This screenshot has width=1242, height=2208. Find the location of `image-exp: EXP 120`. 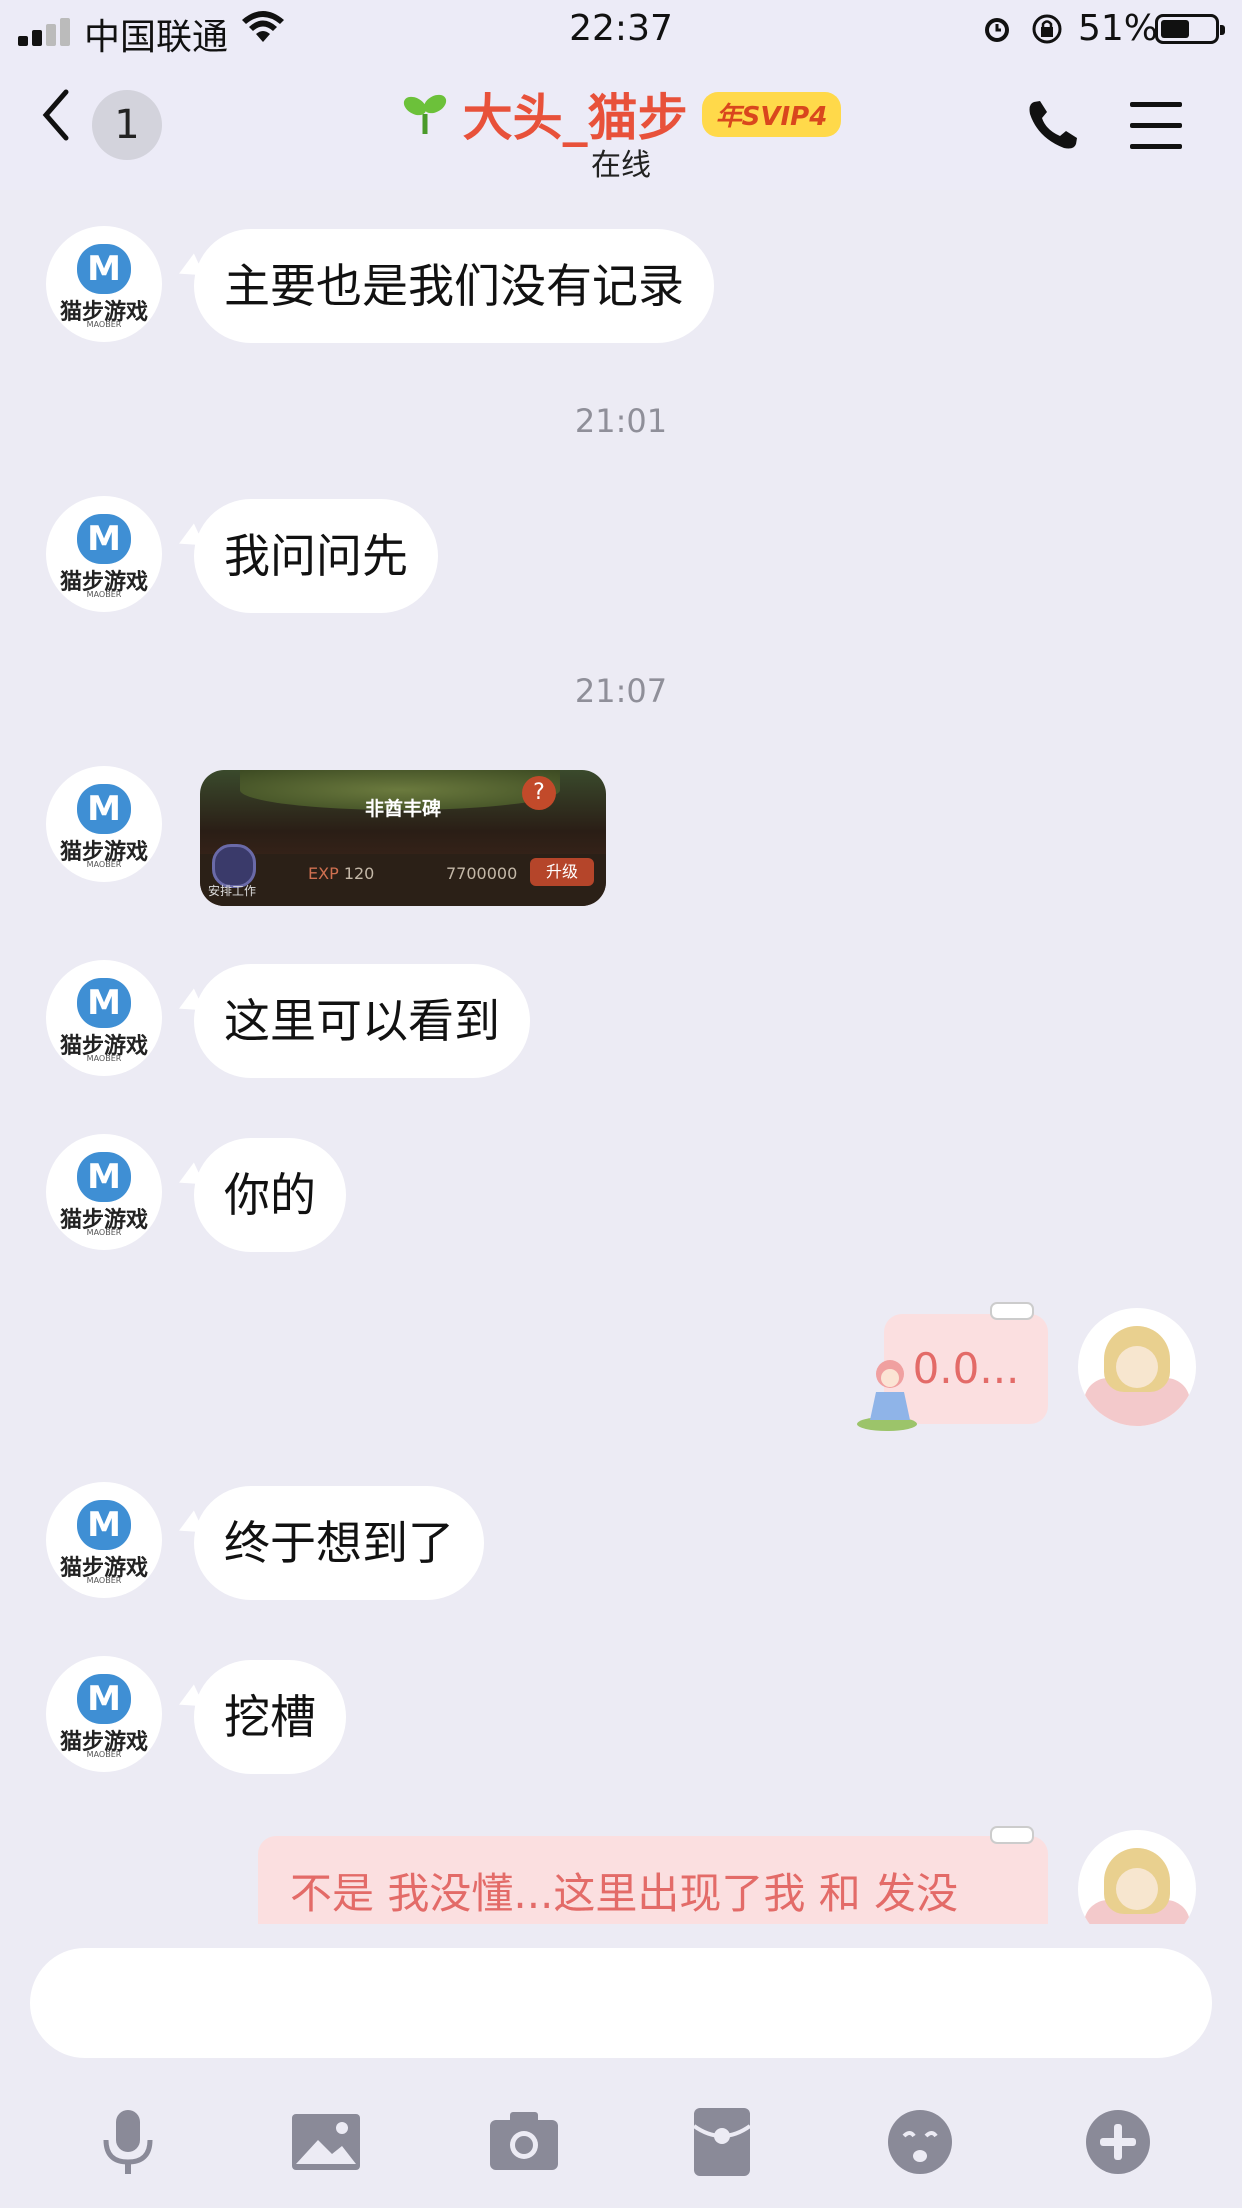

image-exp: EXP 120 is located at coordinates (341, 873).